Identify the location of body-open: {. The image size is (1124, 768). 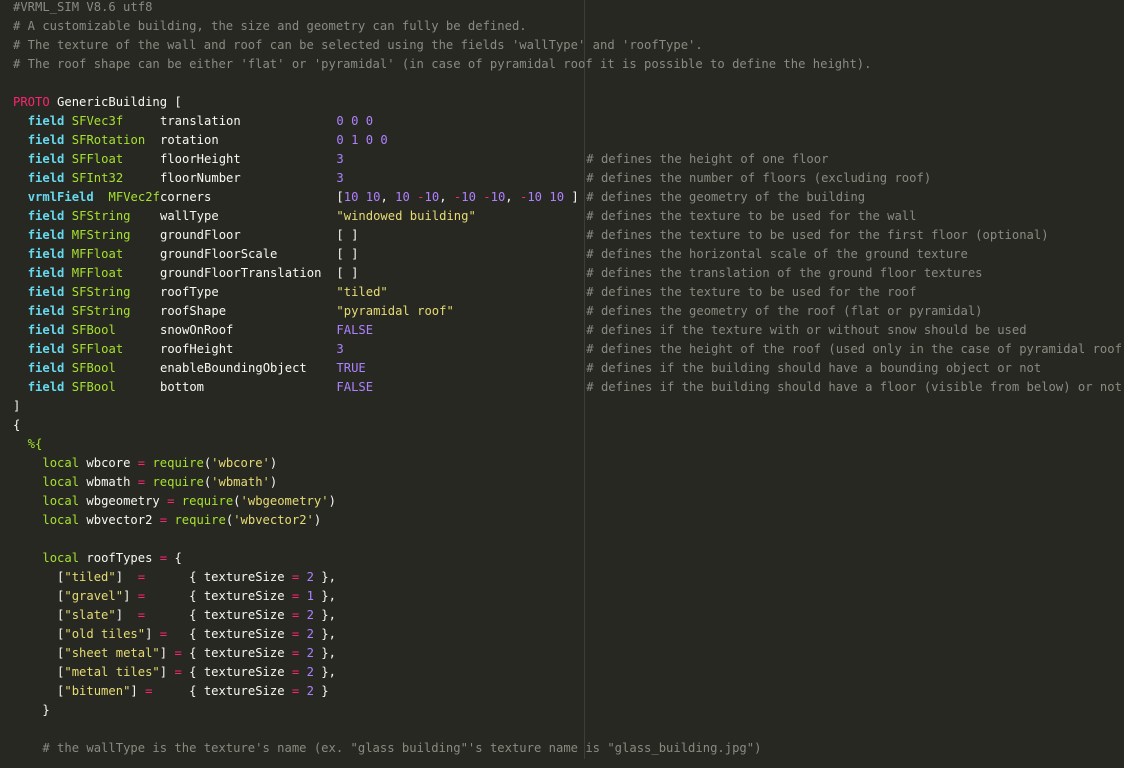
(16, 425).